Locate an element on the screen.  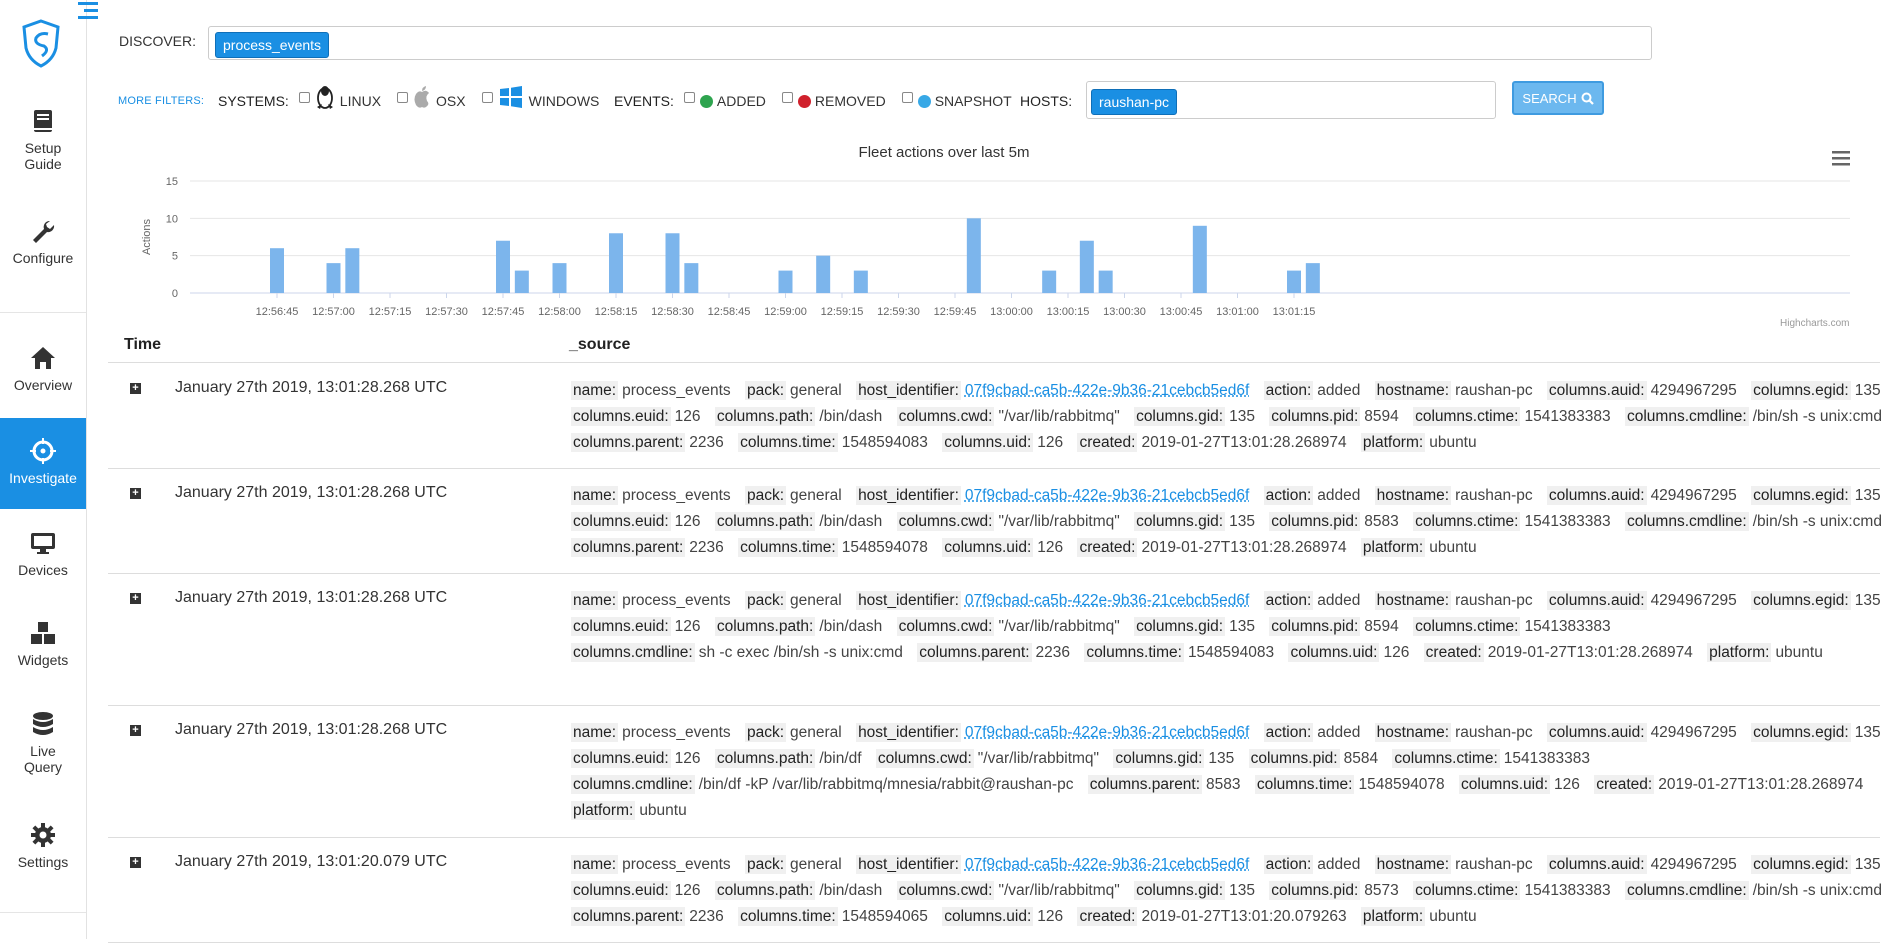
field-key: columns.gid: is located at coordinates (1180, 521).